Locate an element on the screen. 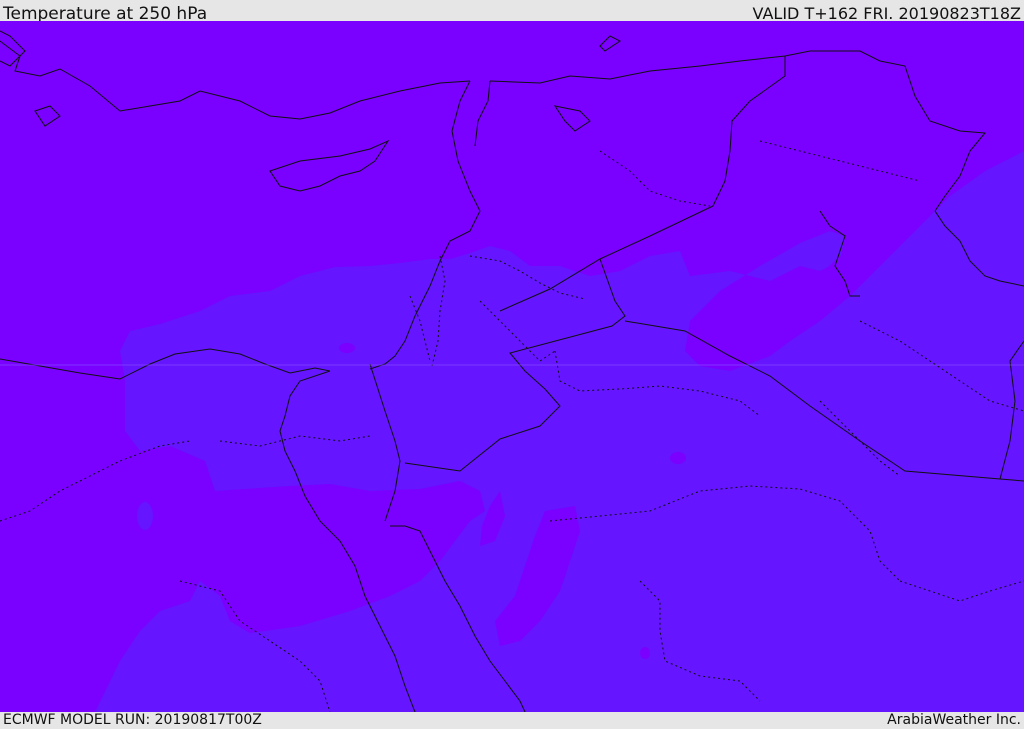 This screenshot has width=1024, height=729. credit-label: ArabiaWeather Inc. is located at coordinates (954, 720).